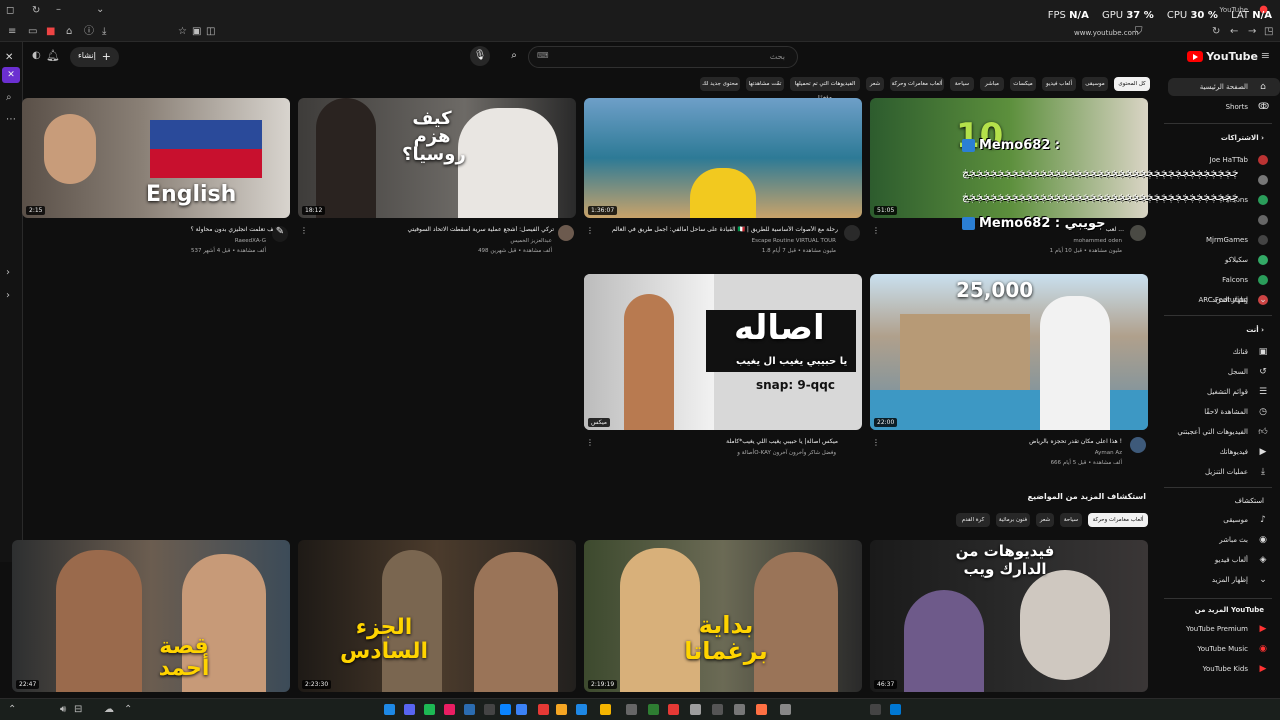 The image size is (1280, 720). What do you see at coordinates (196, 32) in the screenshot?
I see `screenshot-icon: ▣` at bounding box center [196, 32].